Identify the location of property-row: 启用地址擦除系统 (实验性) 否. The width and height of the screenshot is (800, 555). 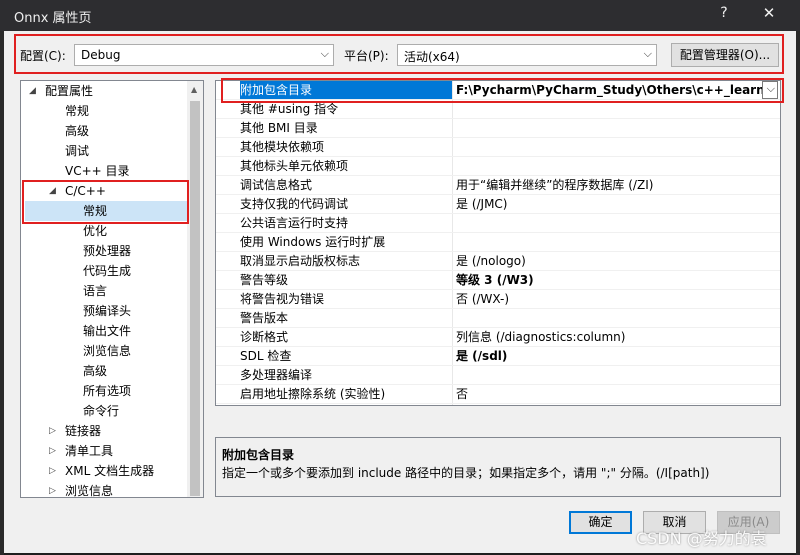
(498, 394).